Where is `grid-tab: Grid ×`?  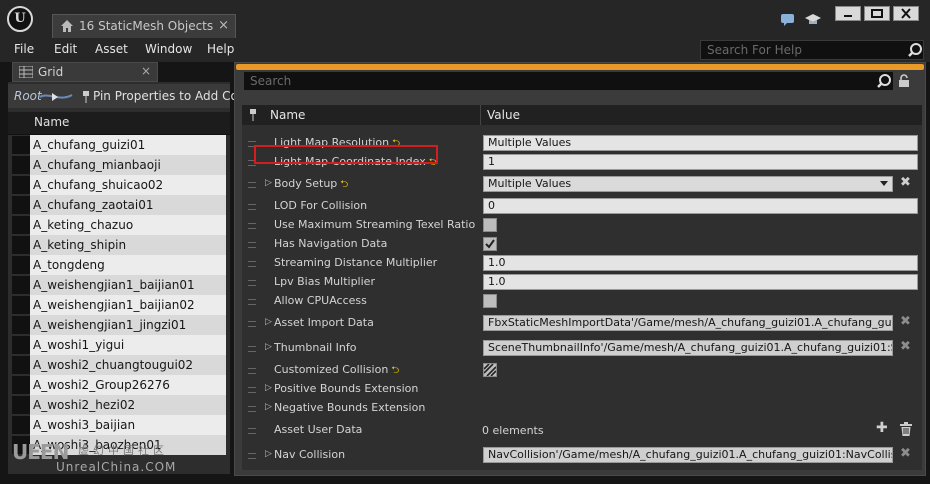 grid-tab: Grid × is located at coordinates (85, 72).